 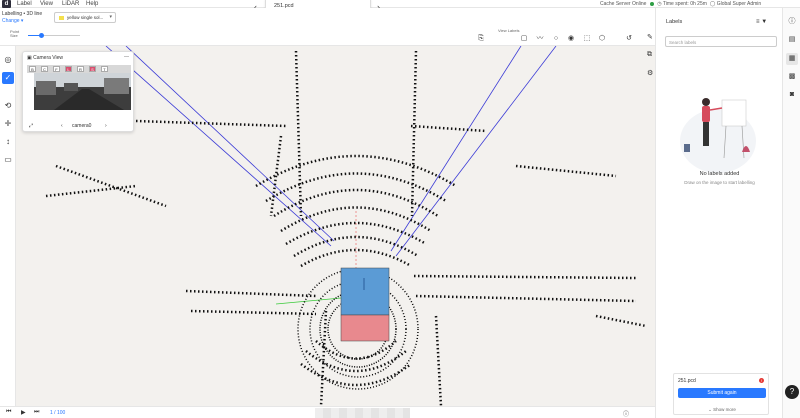 I want to click on camera-tab: S, so click(x=92, y=69).